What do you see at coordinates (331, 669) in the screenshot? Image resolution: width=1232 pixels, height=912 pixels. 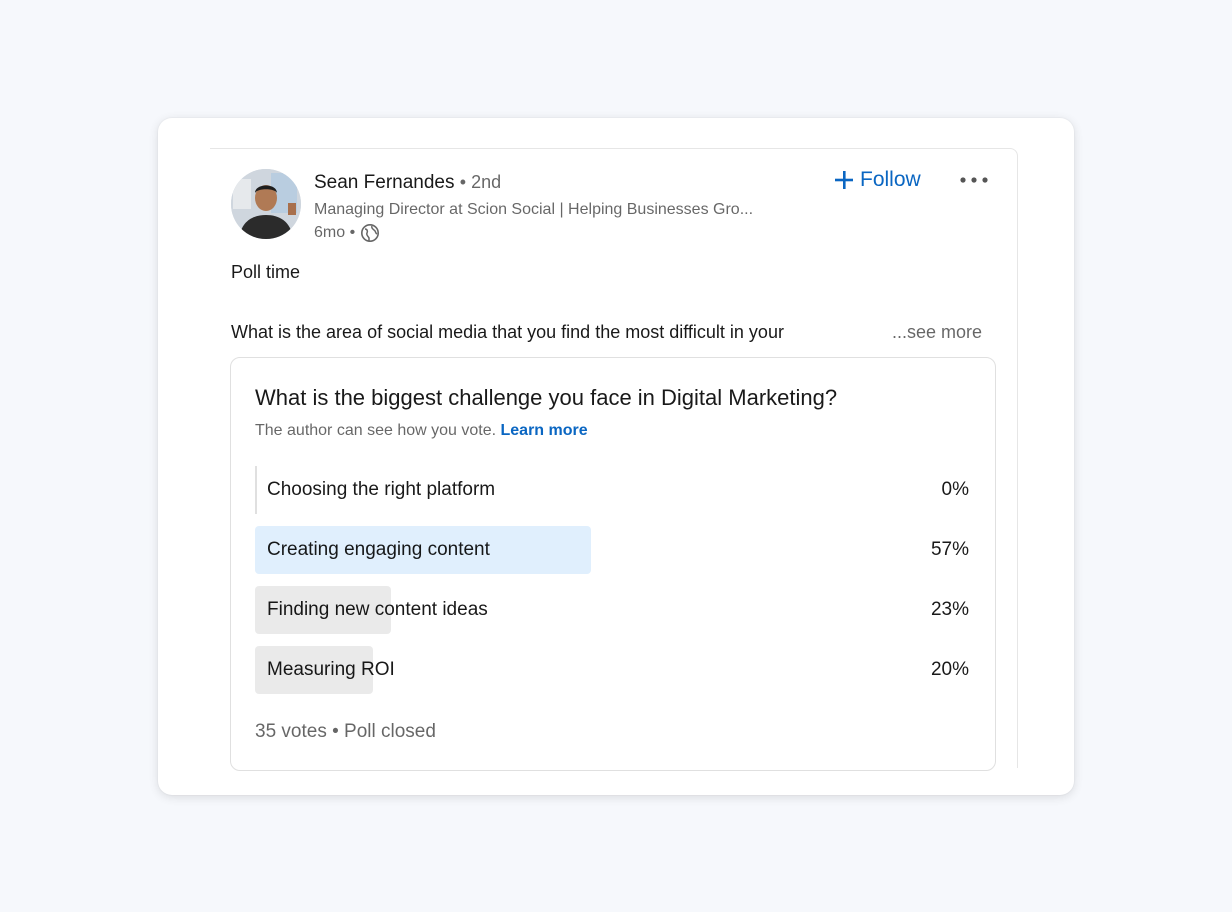 I see `poll-option-label: Measuring ROI` at bounding box center [331, 669].